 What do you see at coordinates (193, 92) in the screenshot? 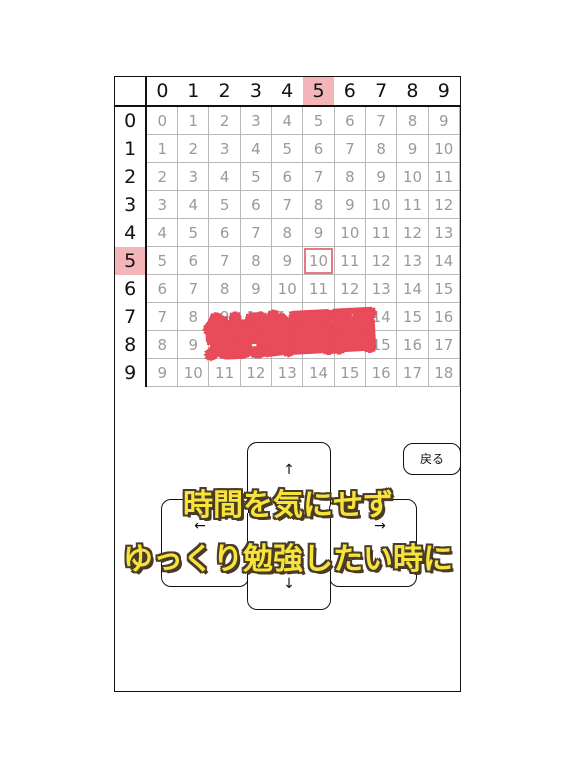
I see `column-header: 1` at bounding box center [193, 92].